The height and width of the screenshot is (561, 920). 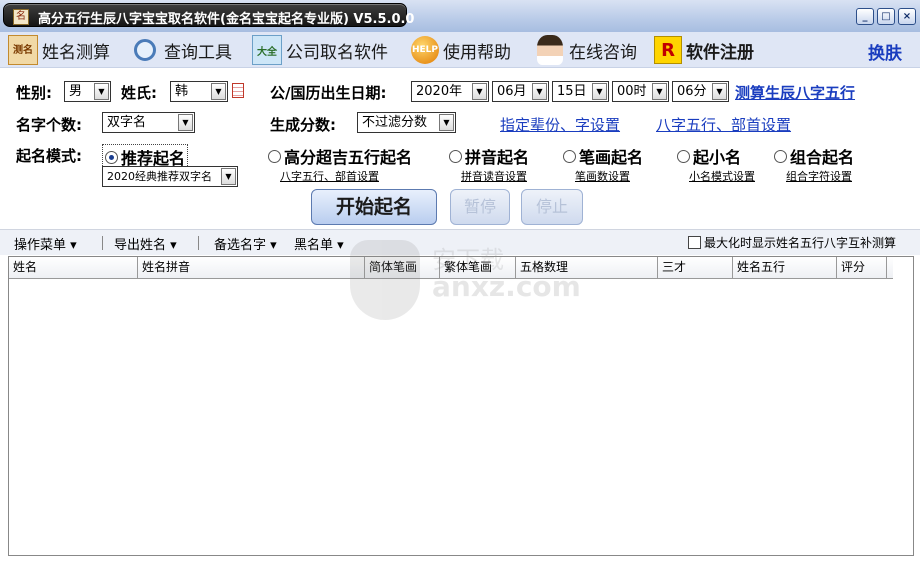 I want to click on mode-pinyin-radio: 拼音起名, so click(x=489, y=156).